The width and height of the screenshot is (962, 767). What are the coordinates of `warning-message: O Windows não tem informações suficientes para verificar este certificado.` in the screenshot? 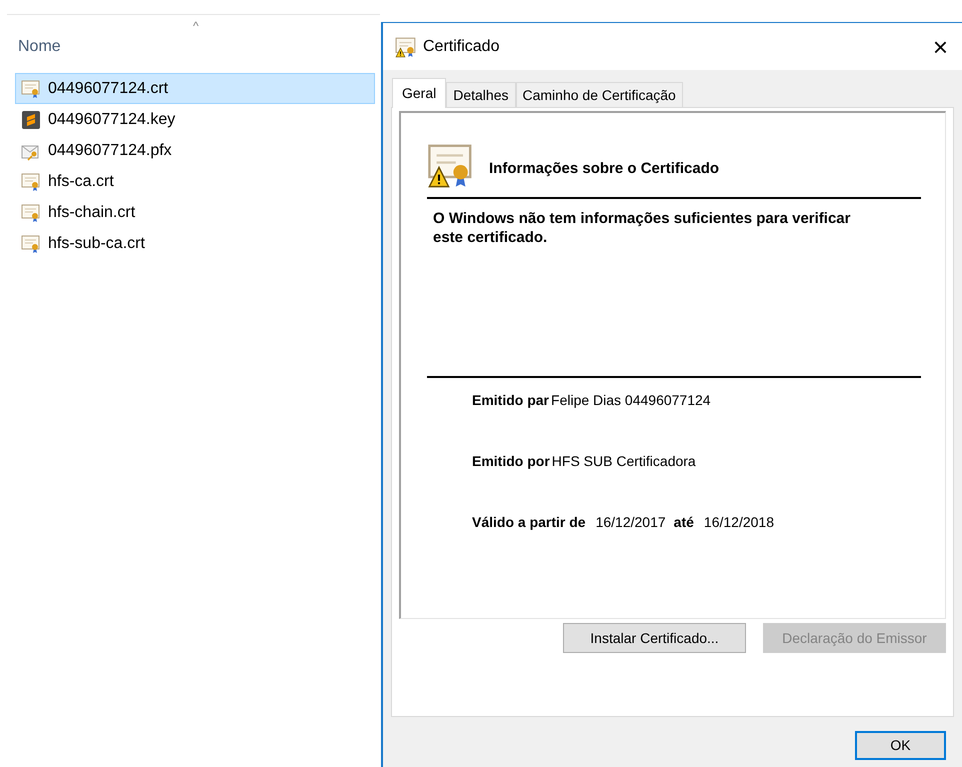 It's located at (642, 228).